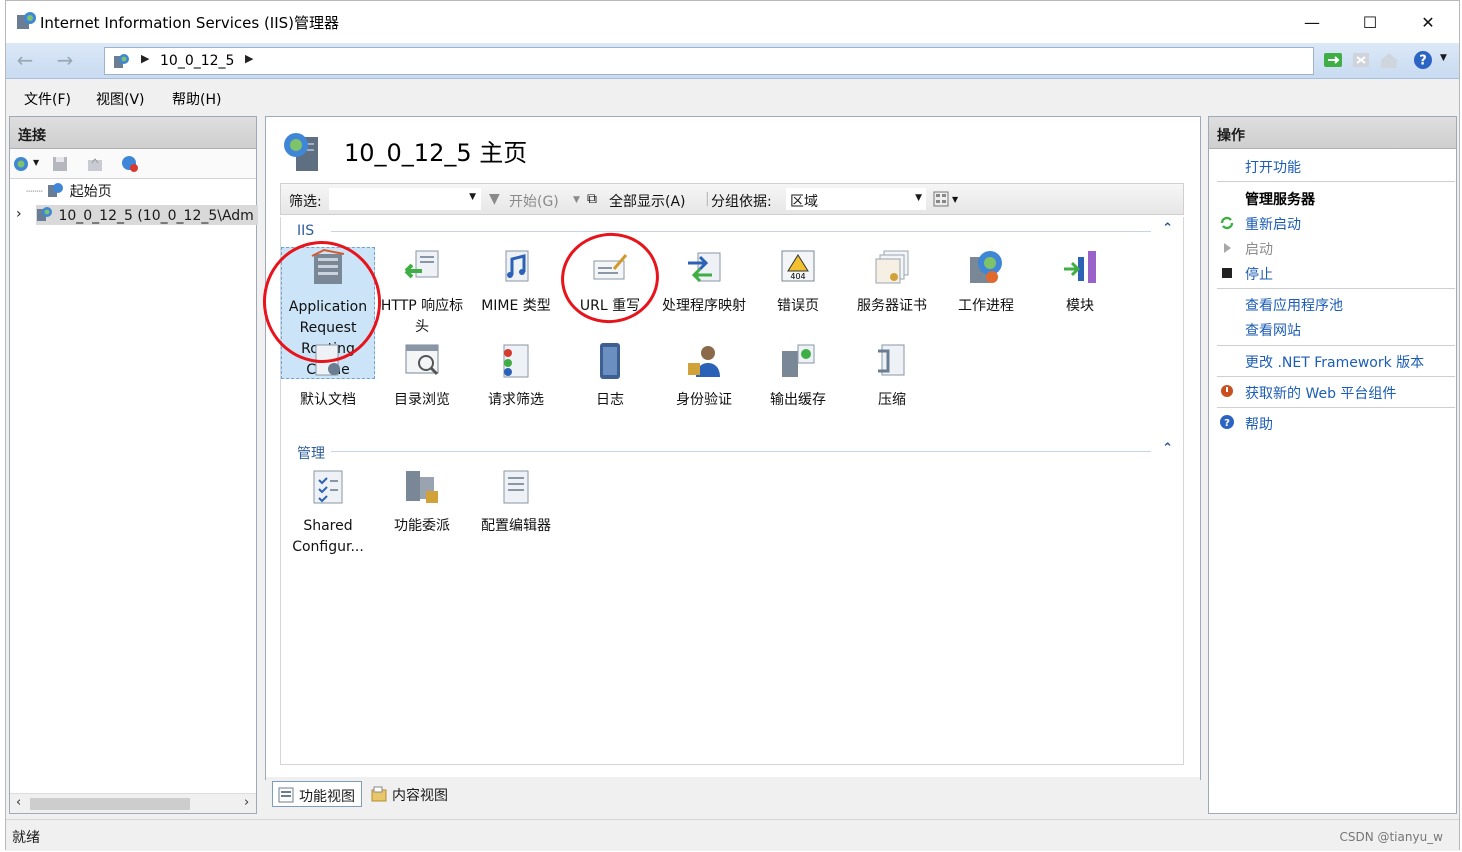 Image resolution: width=1462 pixels, height=852 pixels. What do you see at coordinates (704, 267) in the screenshot?
I see `handler-icon` at bounding box center [704, 267].